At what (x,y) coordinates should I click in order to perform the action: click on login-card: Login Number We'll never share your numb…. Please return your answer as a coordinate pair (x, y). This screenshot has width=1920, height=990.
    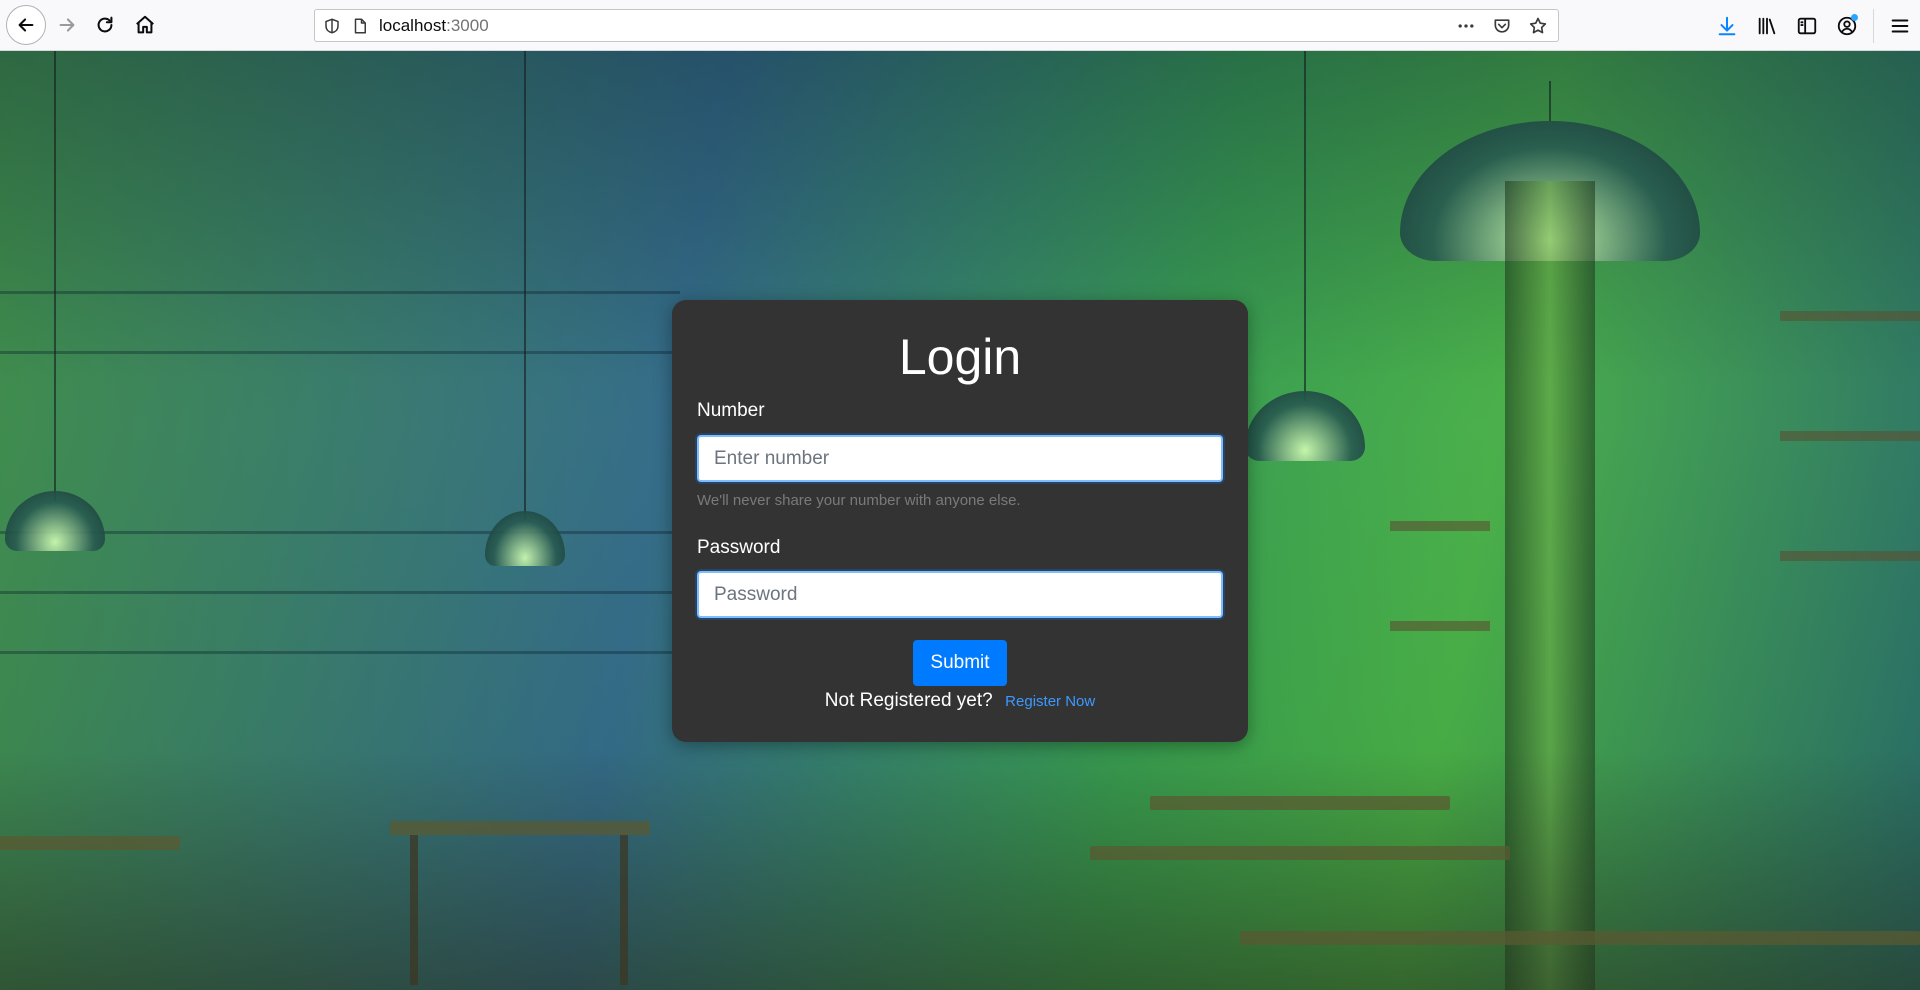
    Looking at the image, I should click on (960, 521).